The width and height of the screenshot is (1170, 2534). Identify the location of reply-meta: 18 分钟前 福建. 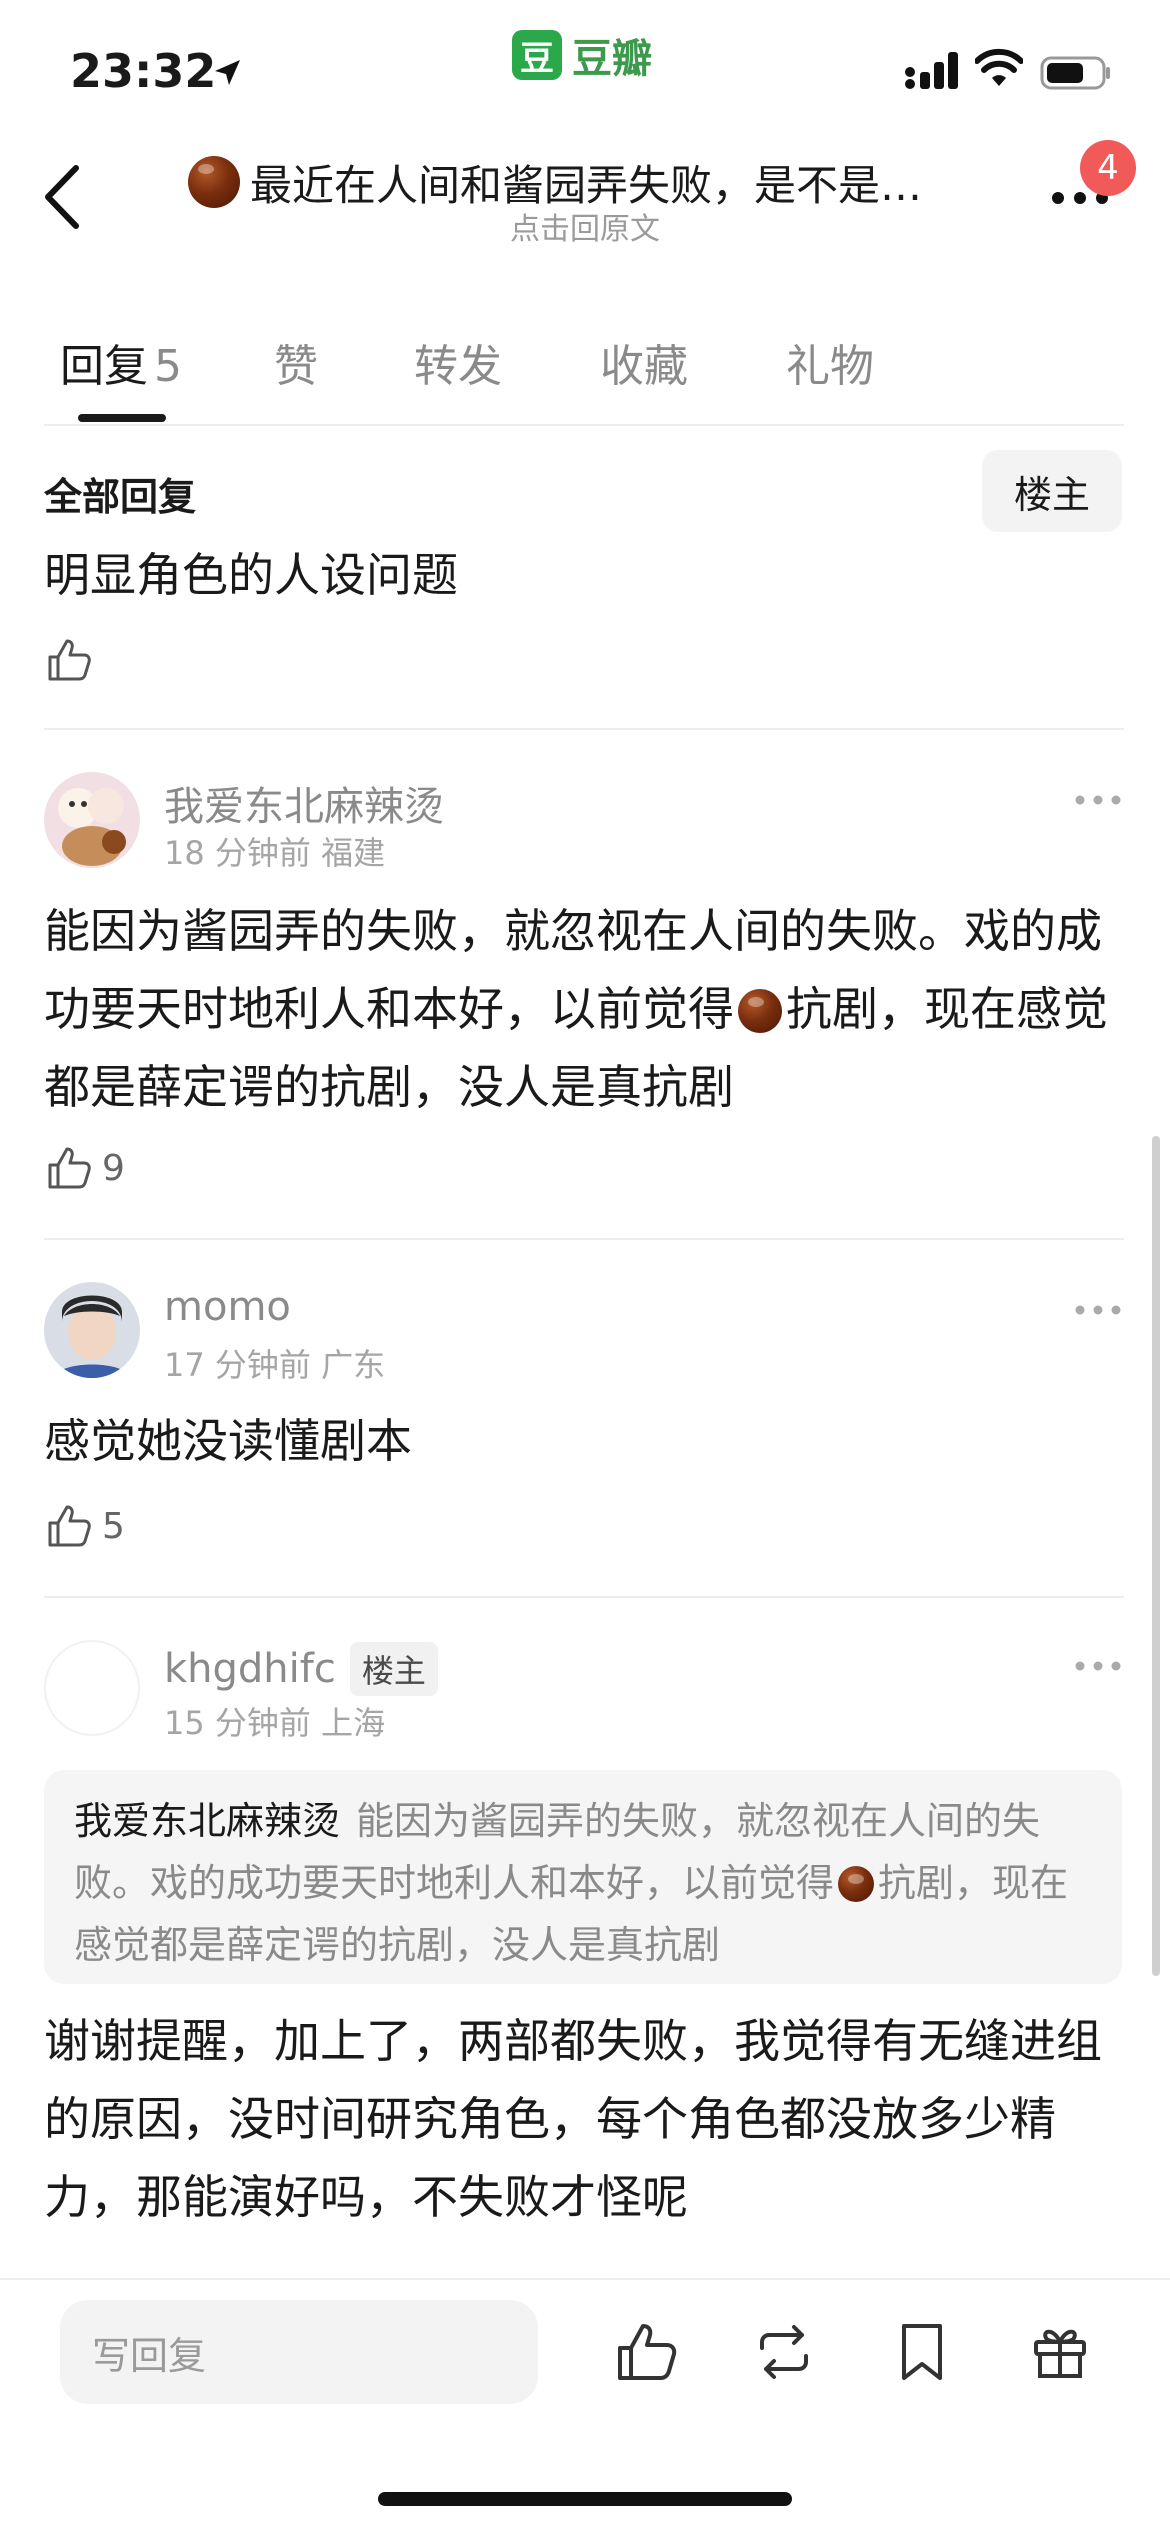
(275, 853).